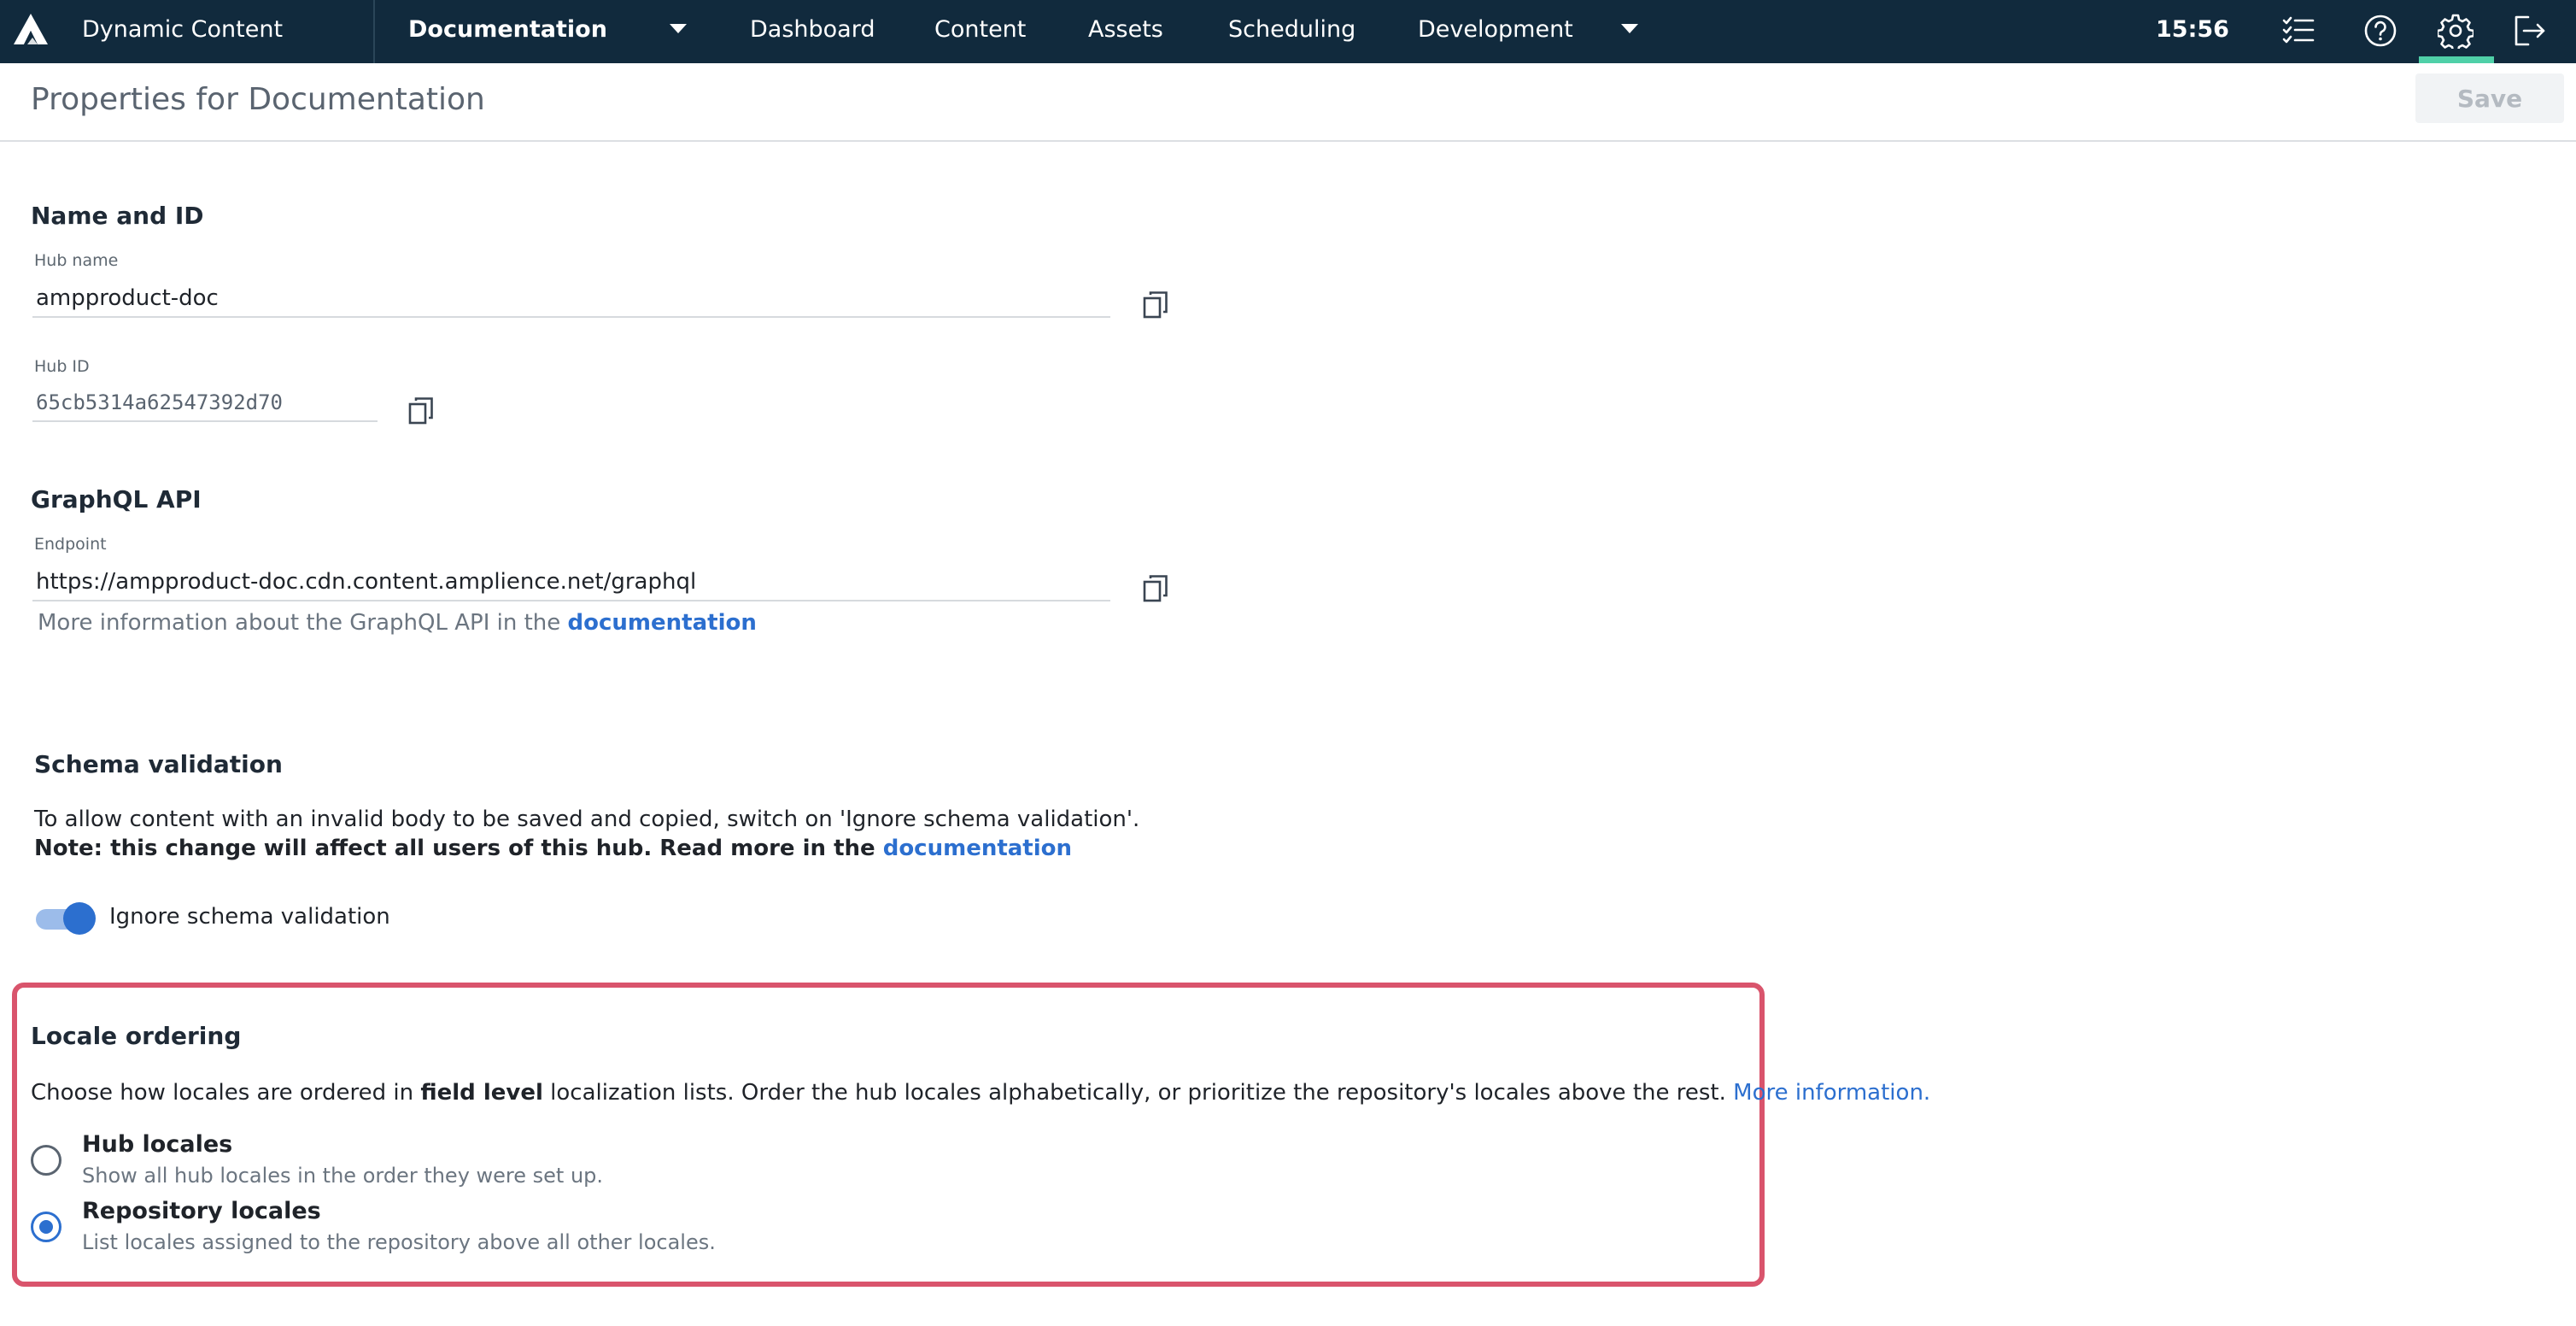  What do you see at coordinates (1629, 28) in the screenshot?
I see `development-chevron-down-icon` at bounding box center [1629, 28].